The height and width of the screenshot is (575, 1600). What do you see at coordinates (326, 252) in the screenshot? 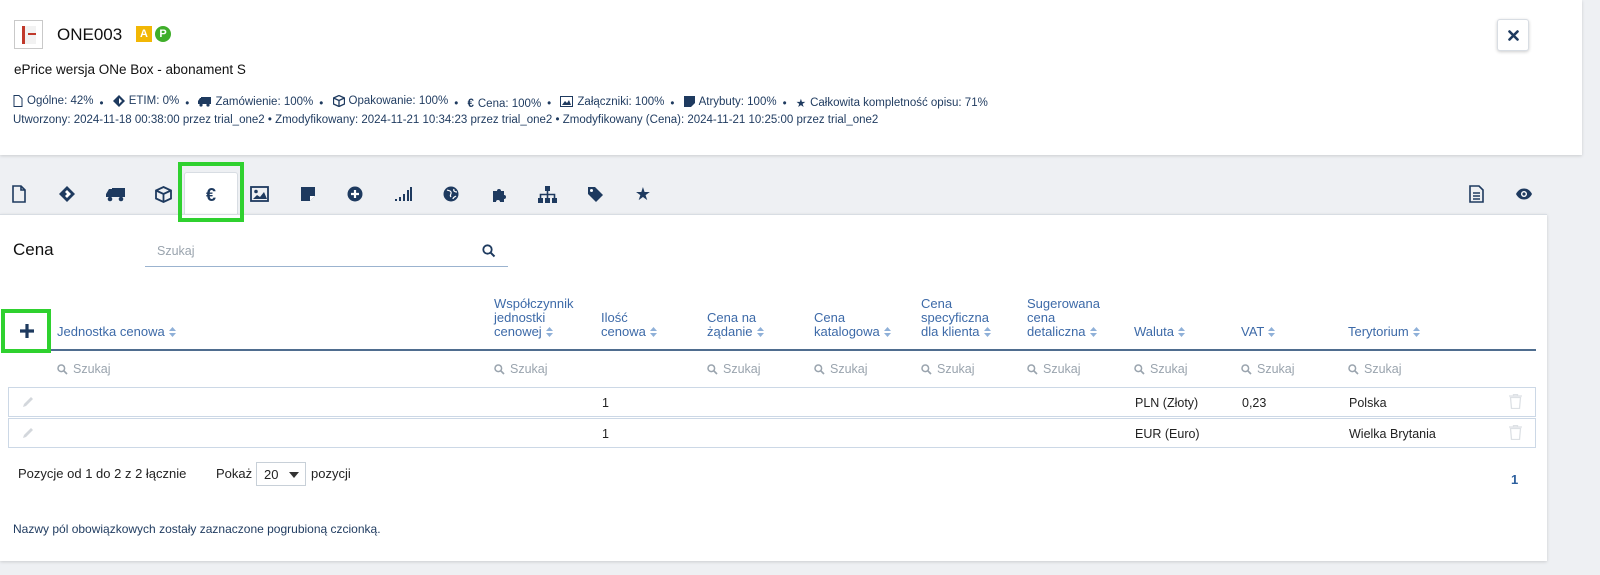
I see `section-search-input: Szukaj` at bounding box center [326, 252].